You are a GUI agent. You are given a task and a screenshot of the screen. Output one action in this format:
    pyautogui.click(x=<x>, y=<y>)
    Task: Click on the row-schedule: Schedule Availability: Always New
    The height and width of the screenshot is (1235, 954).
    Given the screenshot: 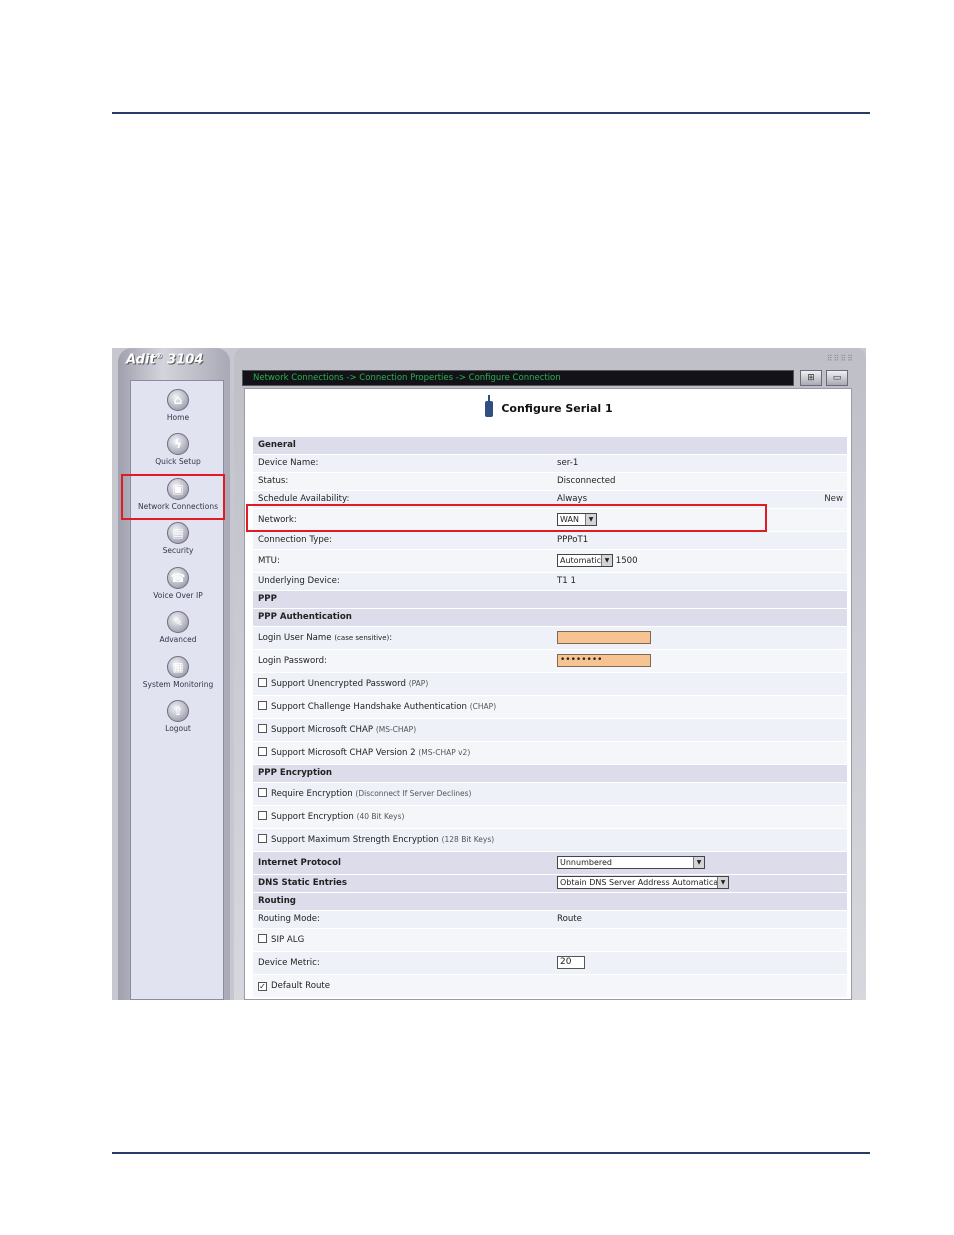 What is the action you would take?
    pyautogui.click(x=550, y=500)
    